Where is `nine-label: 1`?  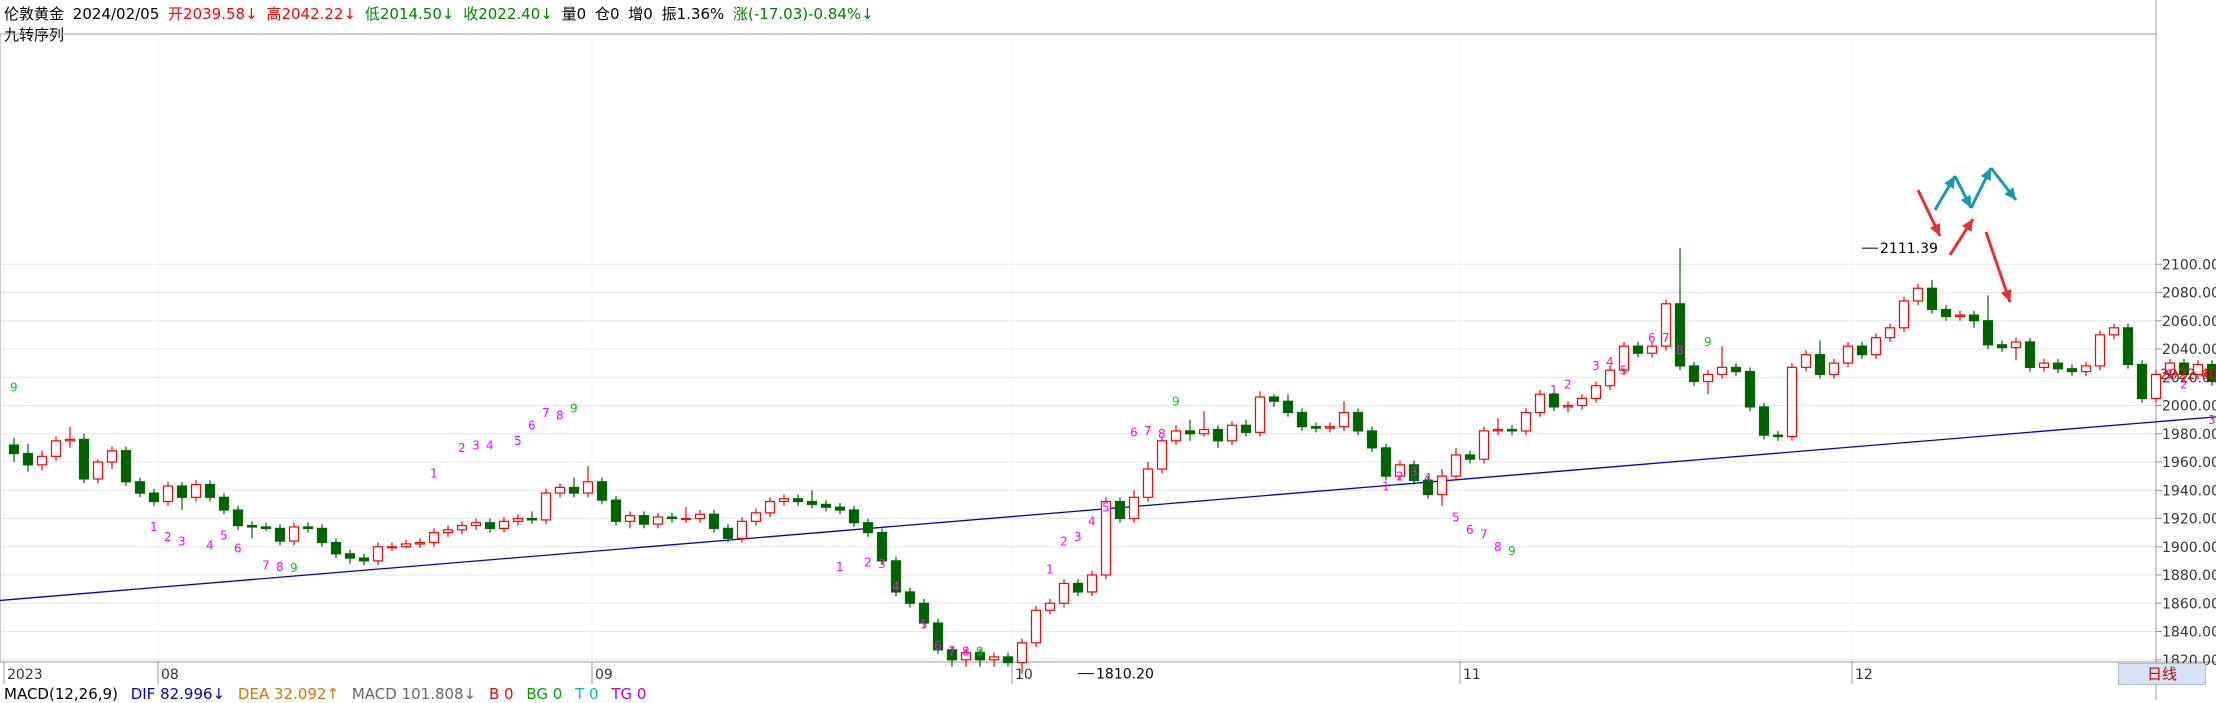 nine-label: 1 is located at coordinates (840, 567).